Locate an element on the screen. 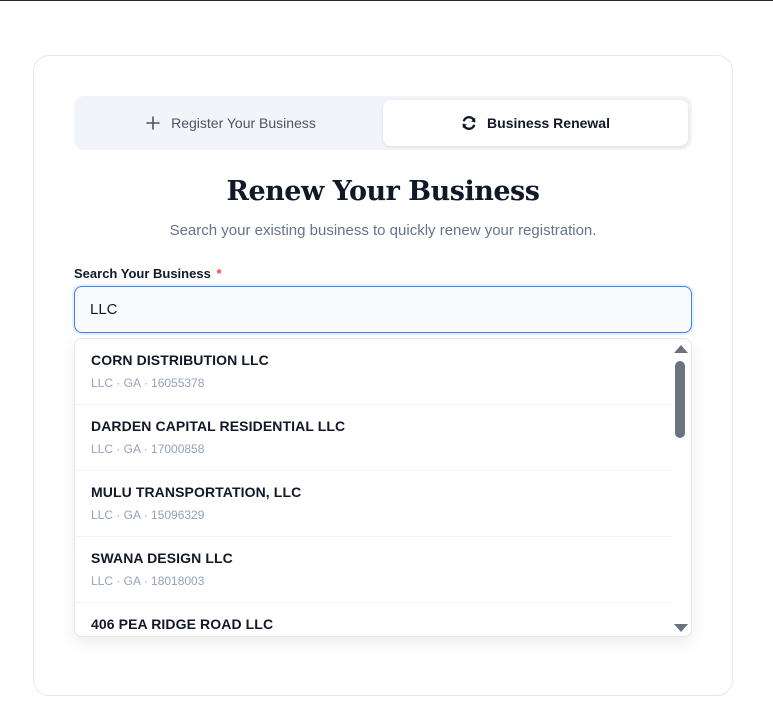 This screenshot has height=703, width=773. mode-tabs: Register Your Business Business Renewal is located at coordinates (383, 123).